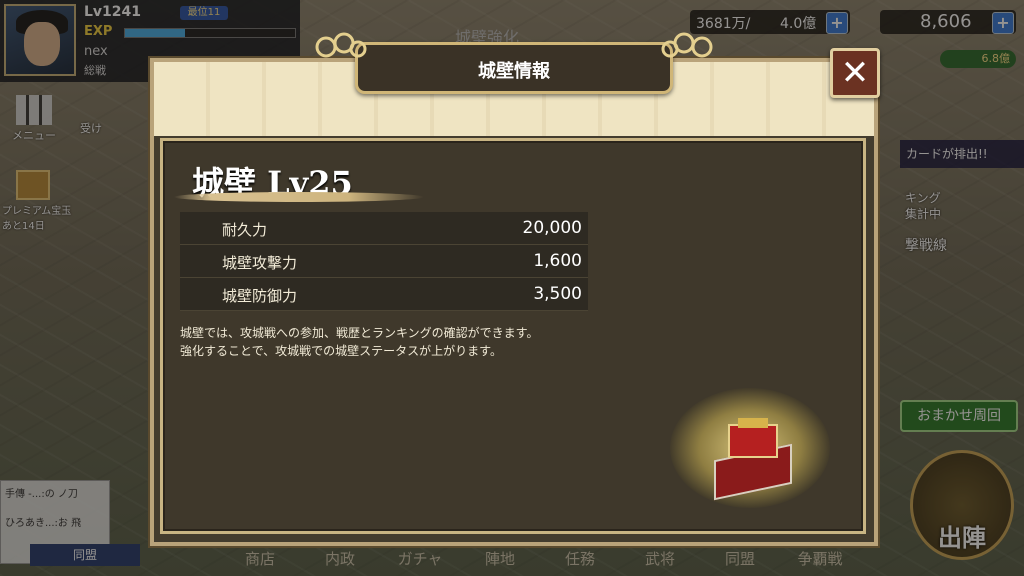  I want to click on stat-row-attack: 城壁攻撃力 1,600, so click(384, 261).